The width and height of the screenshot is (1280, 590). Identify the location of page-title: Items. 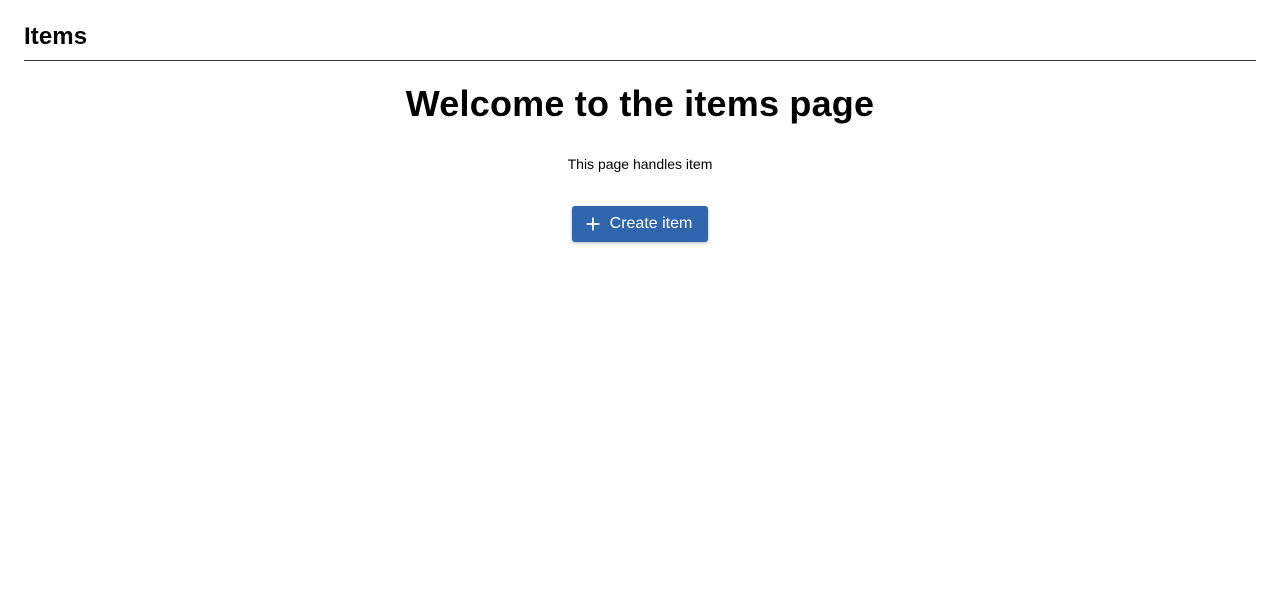
(56, 36).